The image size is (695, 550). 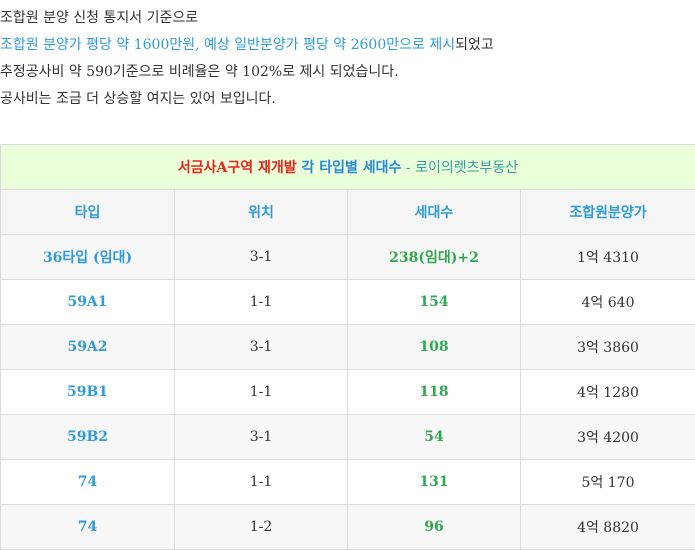 I want to click on cell-price: 3억 4200, so click(x=608, y=437).